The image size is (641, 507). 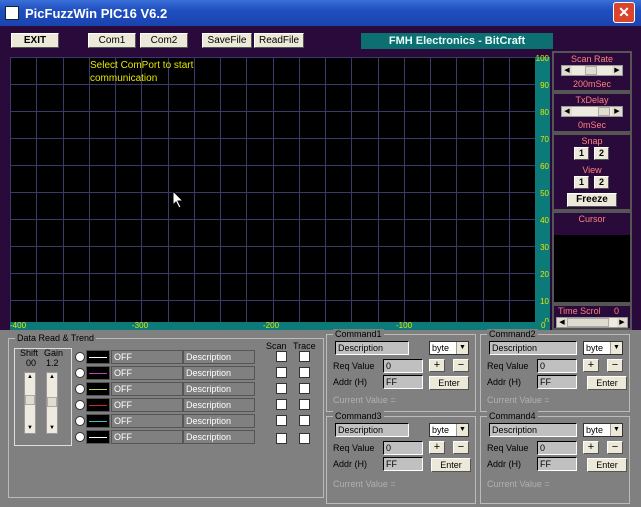 I want to click on close-button: ✕, so click(x=624, y=12).